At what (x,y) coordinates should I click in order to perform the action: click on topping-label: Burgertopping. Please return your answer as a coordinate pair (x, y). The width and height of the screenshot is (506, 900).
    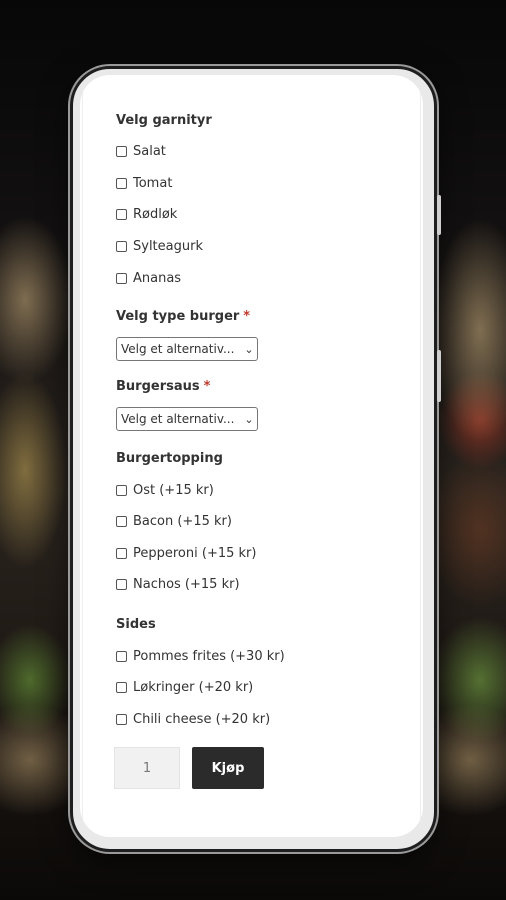
    Looking at the image, I should click on (169, 458).